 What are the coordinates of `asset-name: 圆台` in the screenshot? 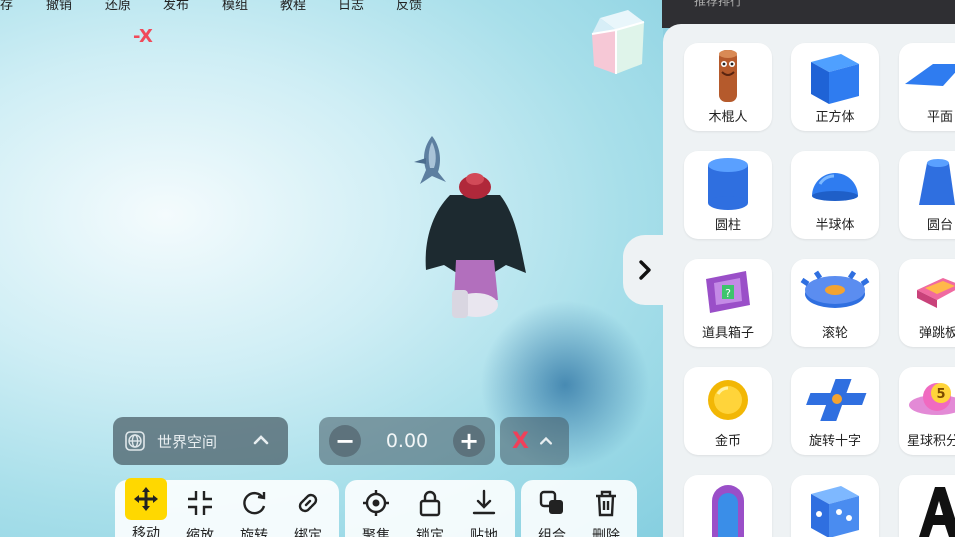 It's located at (940, 225).